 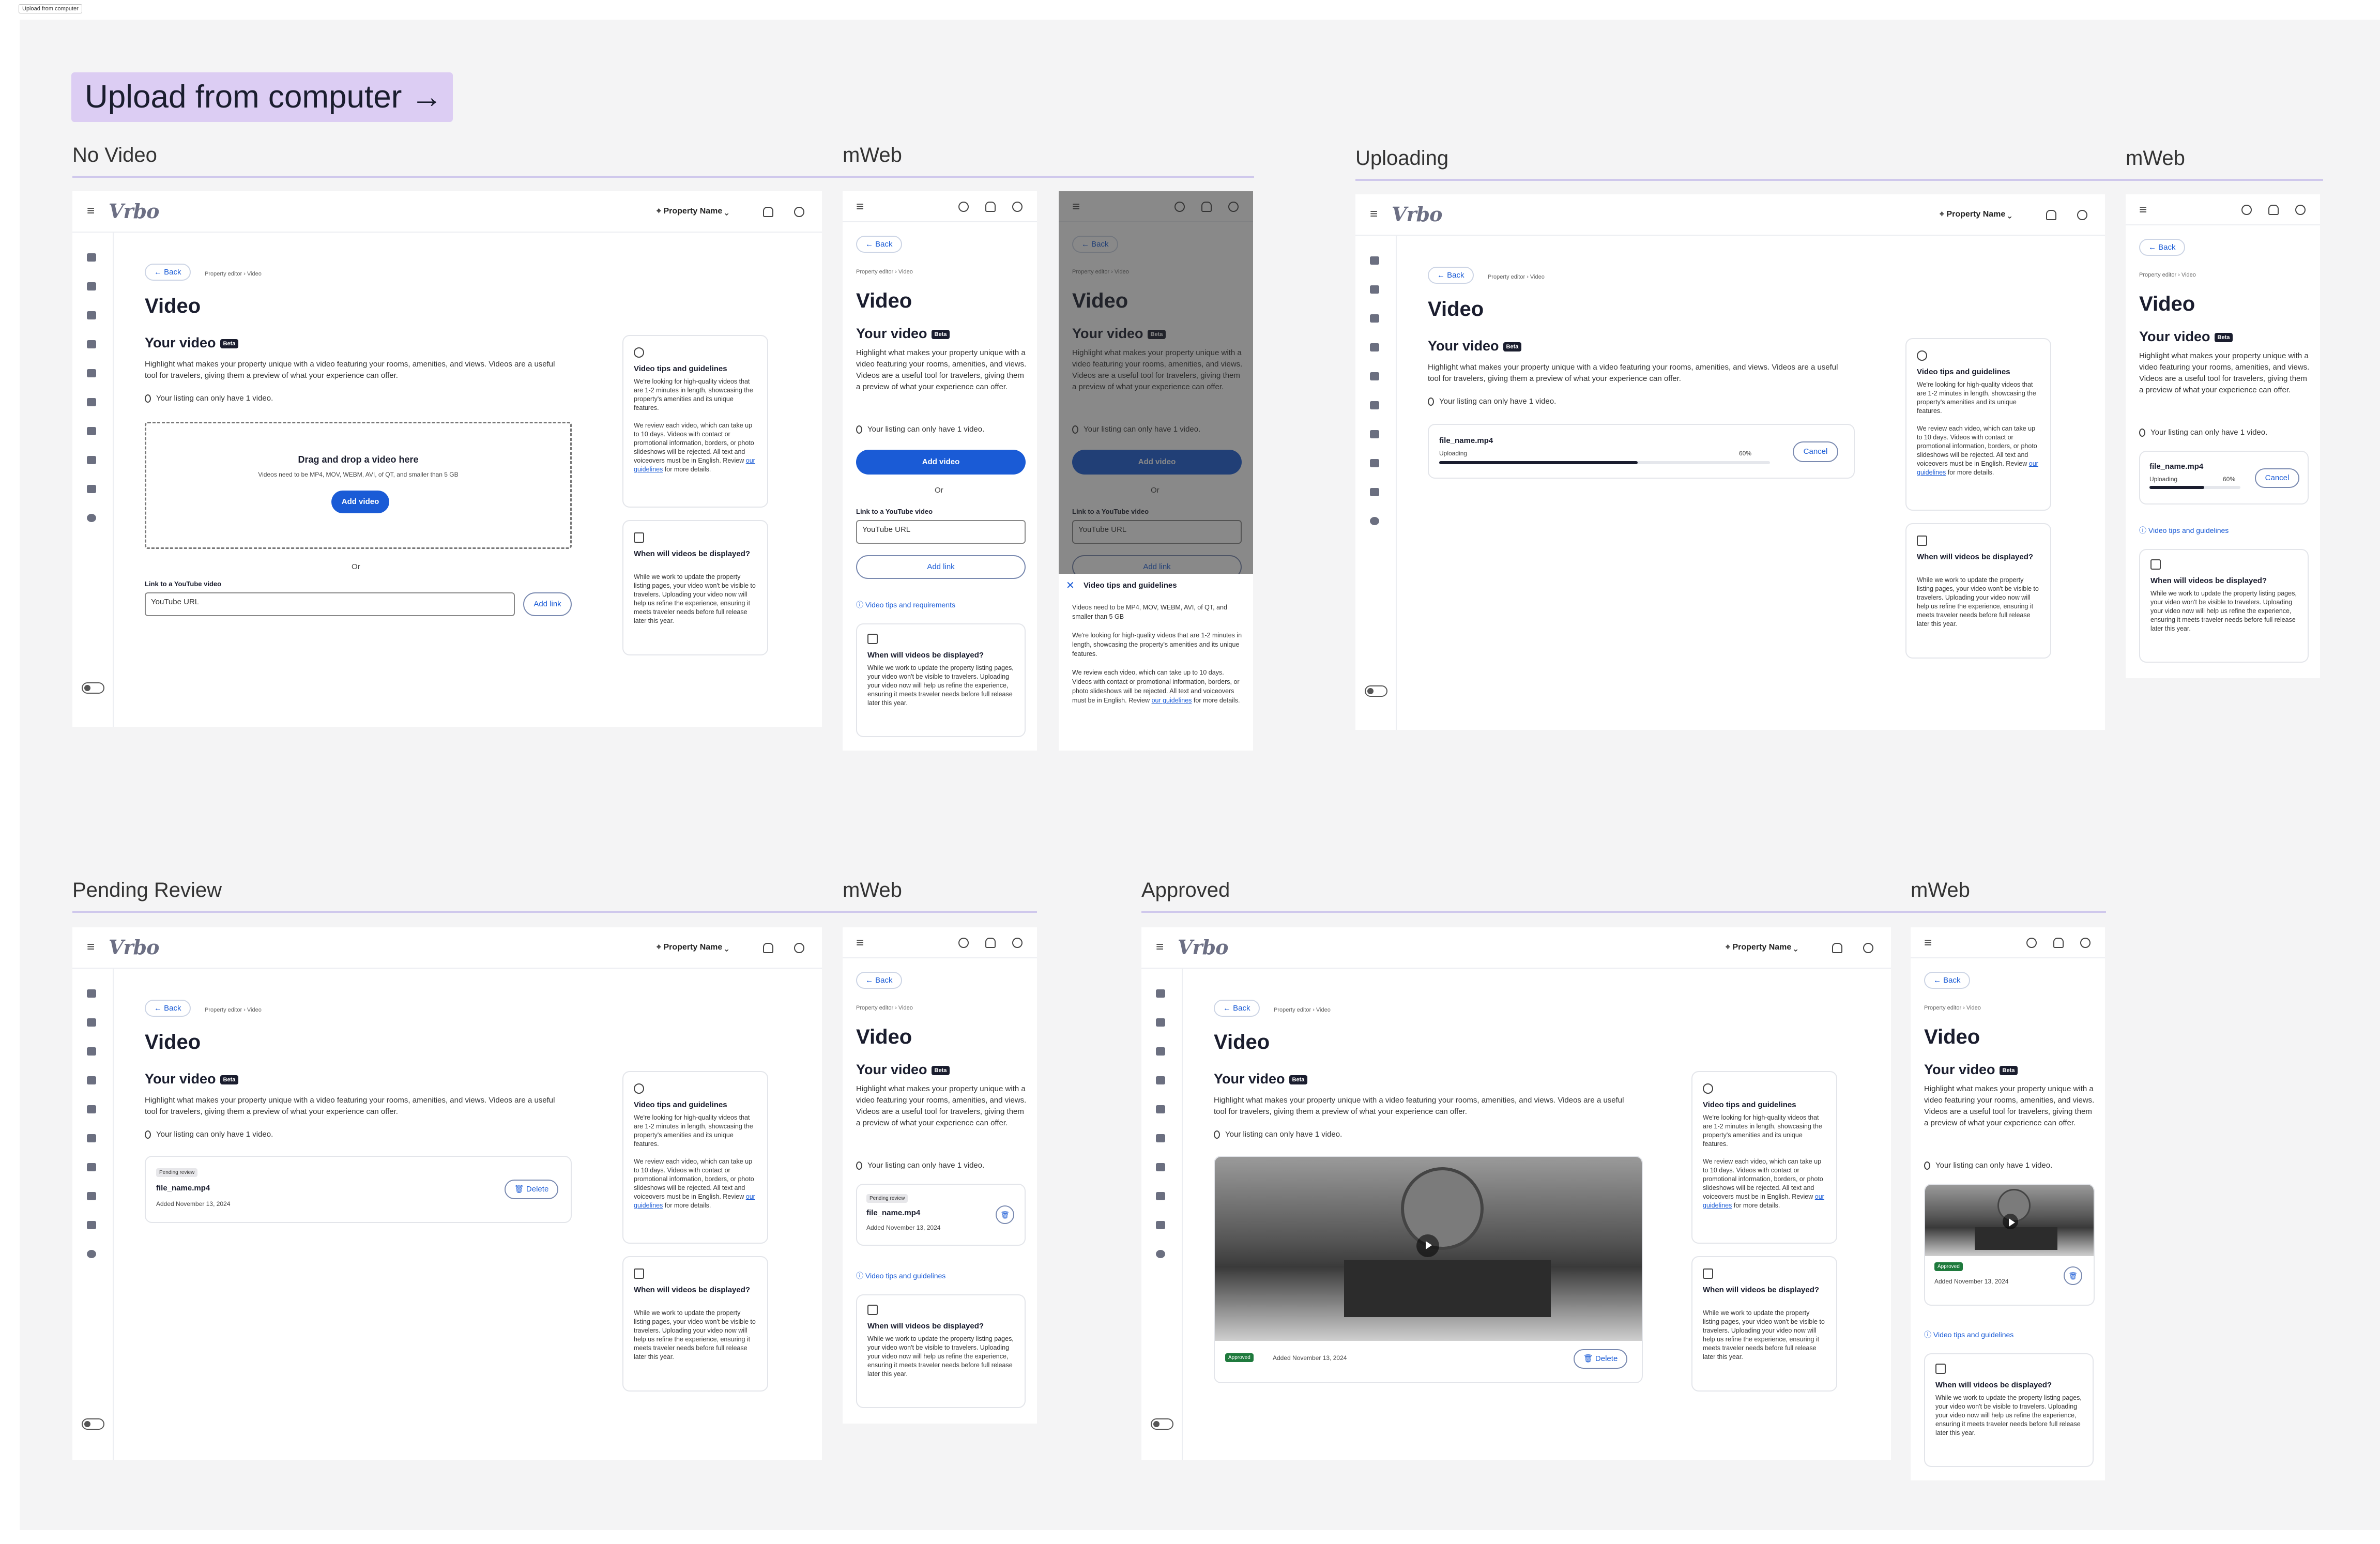 I want to click on close-icon: ✕, so click(x=1070, y=585).